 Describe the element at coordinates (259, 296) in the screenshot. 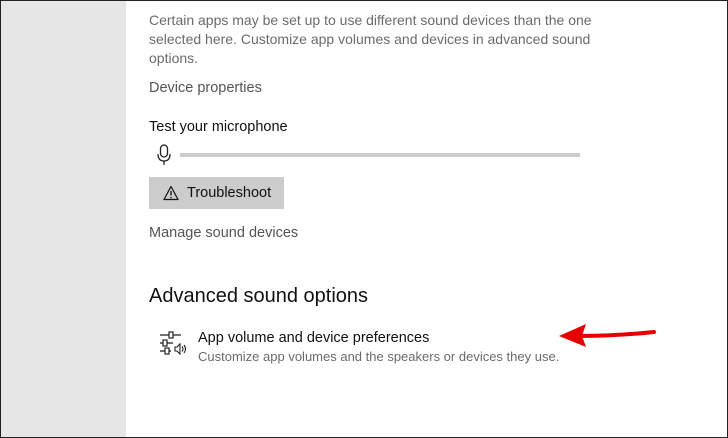

I see `advanced-sound-options-heading: Advanced sound options` at that location.